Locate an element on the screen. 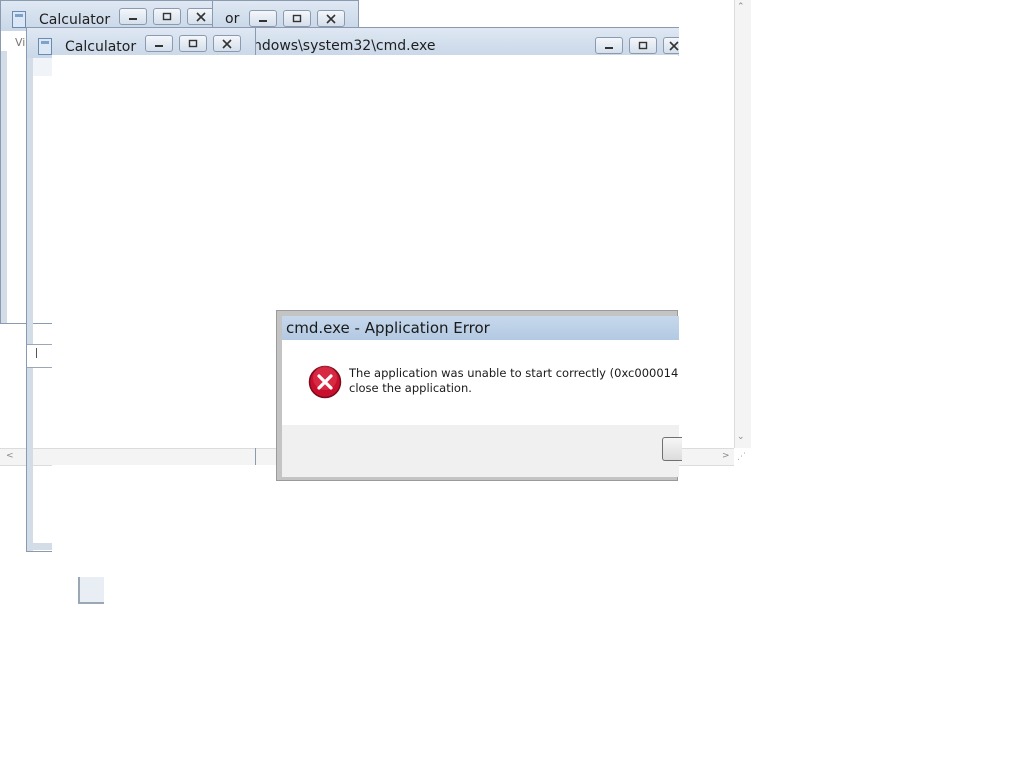 Image resolution: width=1024 pixels, height=768 pixels. ghost-window-back: or is located at coordinates (285, 14).